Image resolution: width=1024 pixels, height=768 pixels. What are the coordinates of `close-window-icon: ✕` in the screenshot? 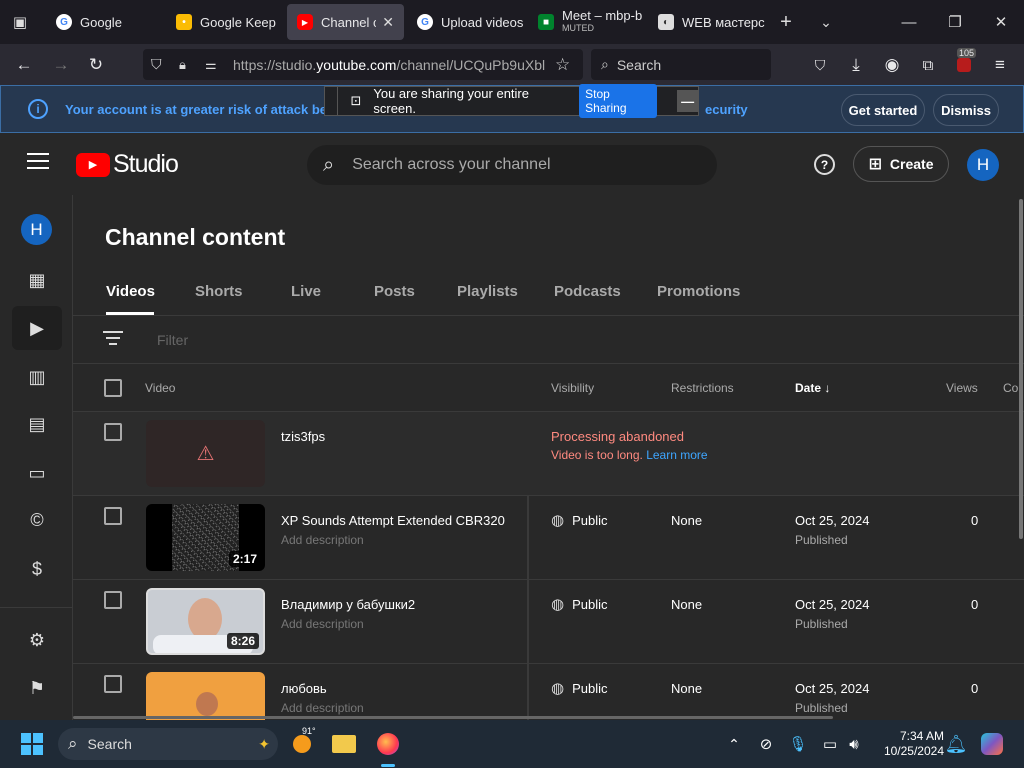 It's located at (1001, 22).